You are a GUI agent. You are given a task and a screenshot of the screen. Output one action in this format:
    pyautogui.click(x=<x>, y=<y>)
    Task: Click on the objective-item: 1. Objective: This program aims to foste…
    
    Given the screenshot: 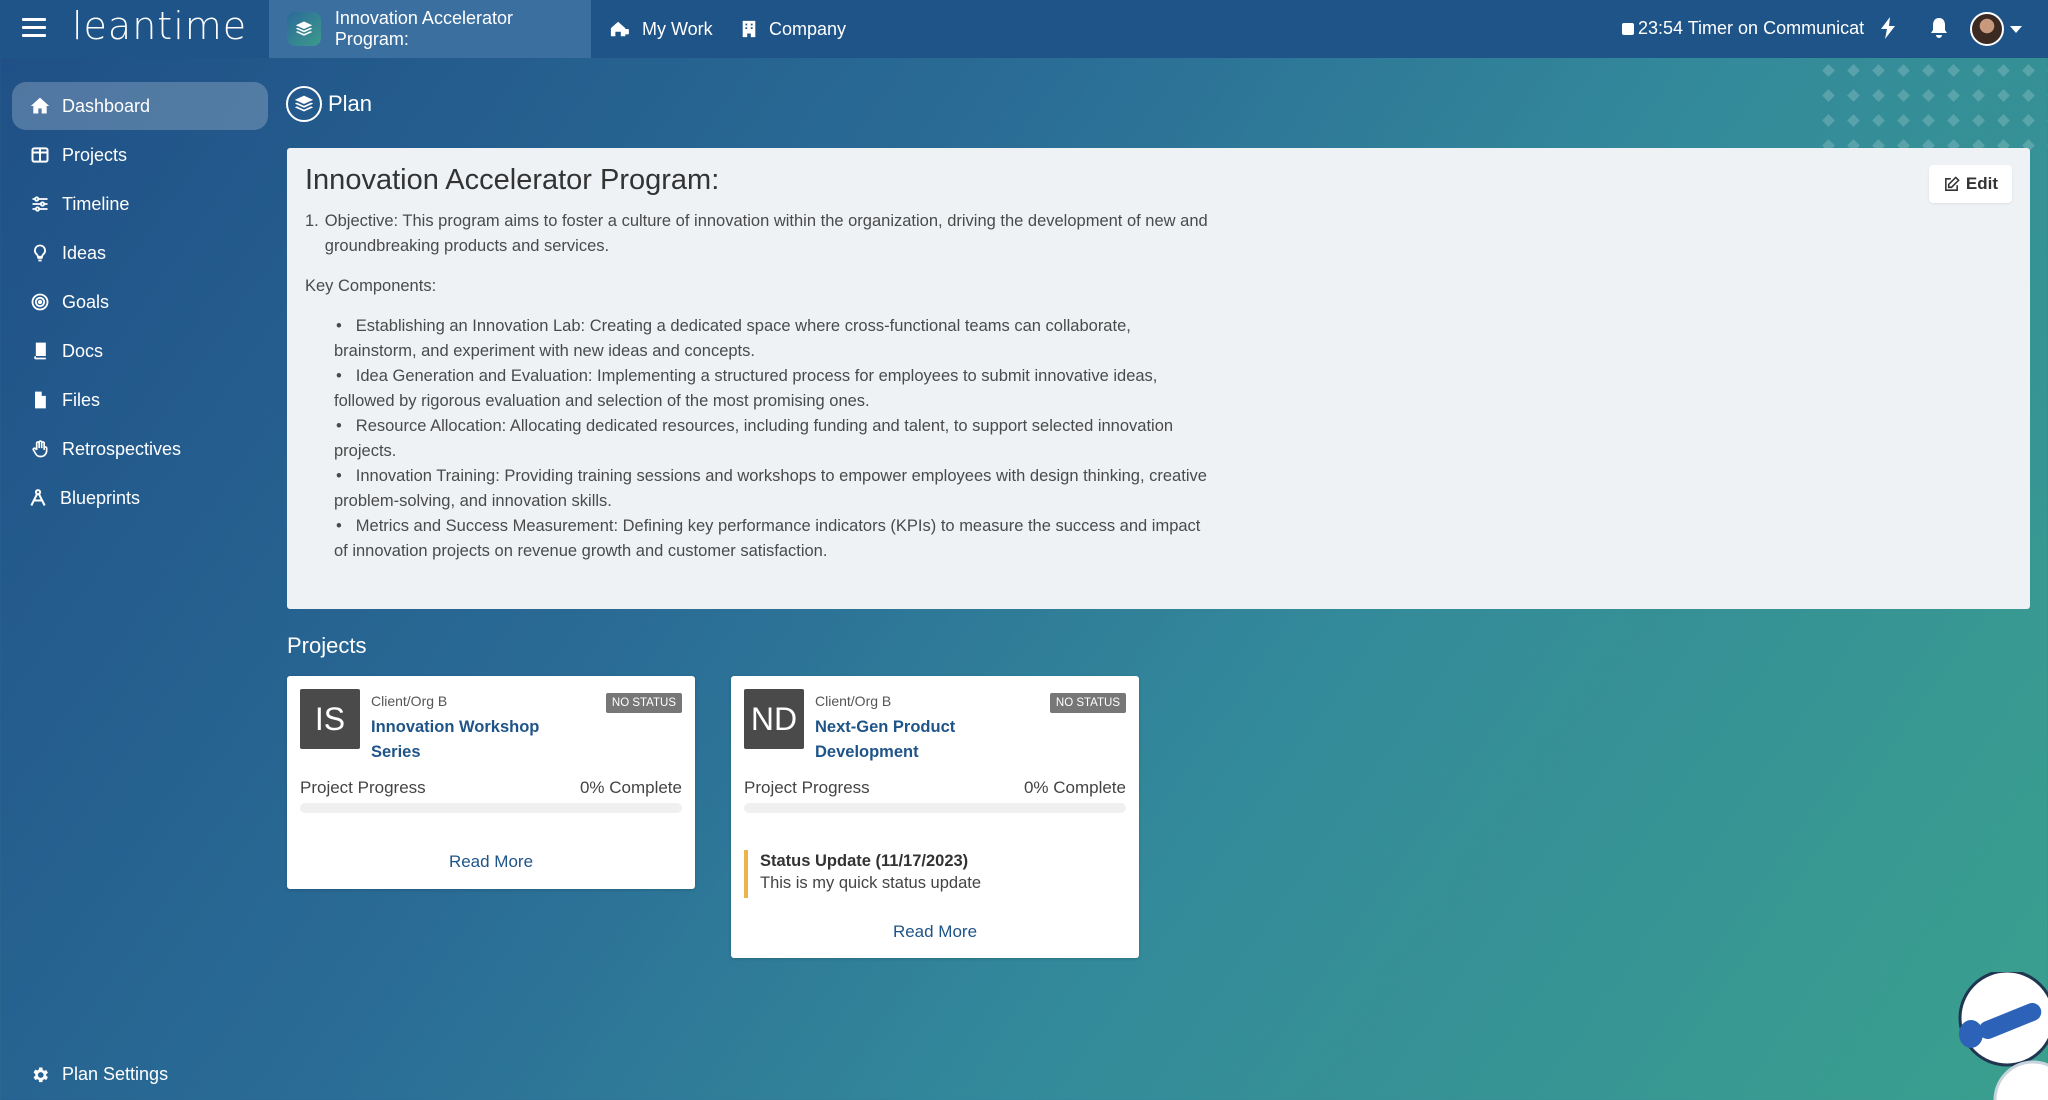 What is the action you would take?
    pyautogui.click(x=760, y=234)
    